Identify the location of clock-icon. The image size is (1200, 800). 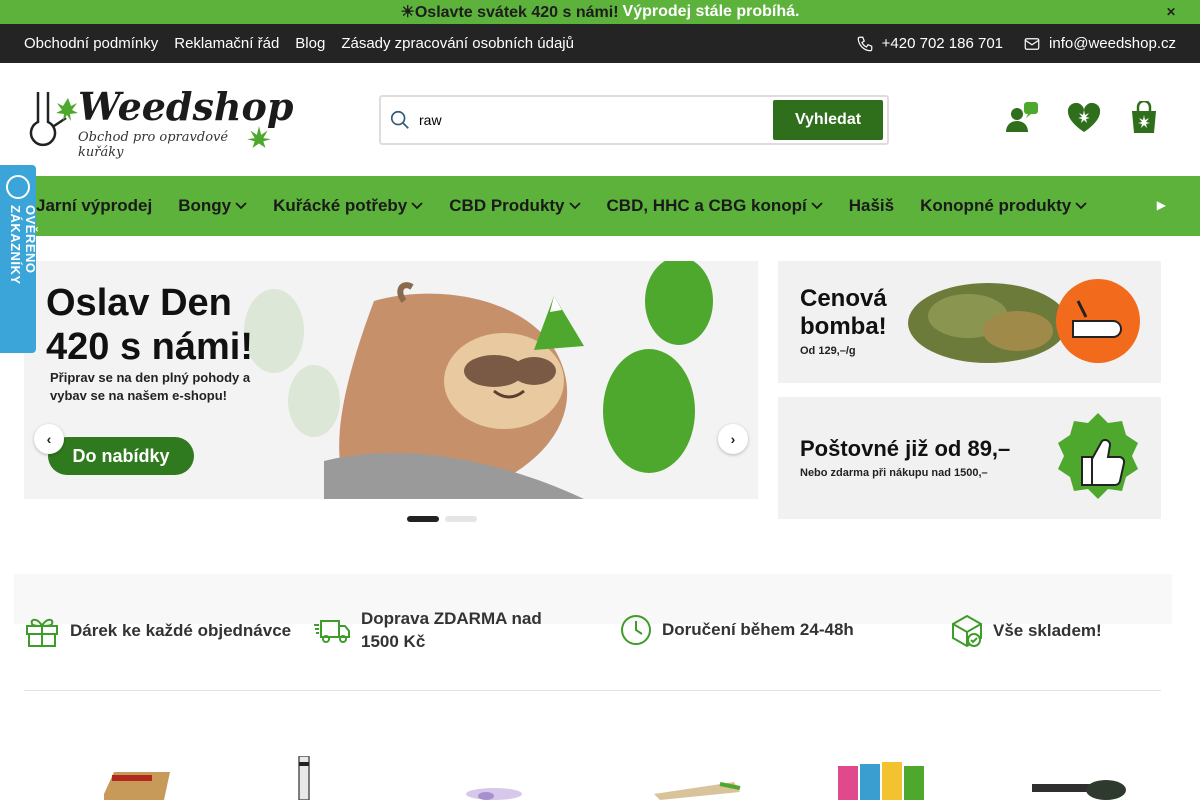
(636, 630).